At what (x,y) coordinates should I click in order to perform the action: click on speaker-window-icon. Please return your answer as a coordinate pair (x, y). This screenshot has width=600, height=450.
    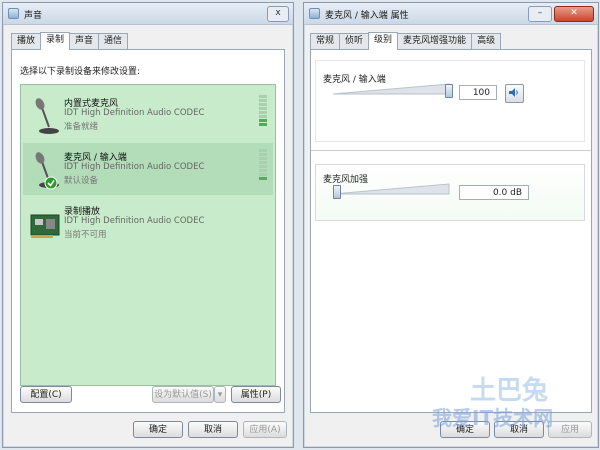
    Looking at the image, I should click on (13, 13).